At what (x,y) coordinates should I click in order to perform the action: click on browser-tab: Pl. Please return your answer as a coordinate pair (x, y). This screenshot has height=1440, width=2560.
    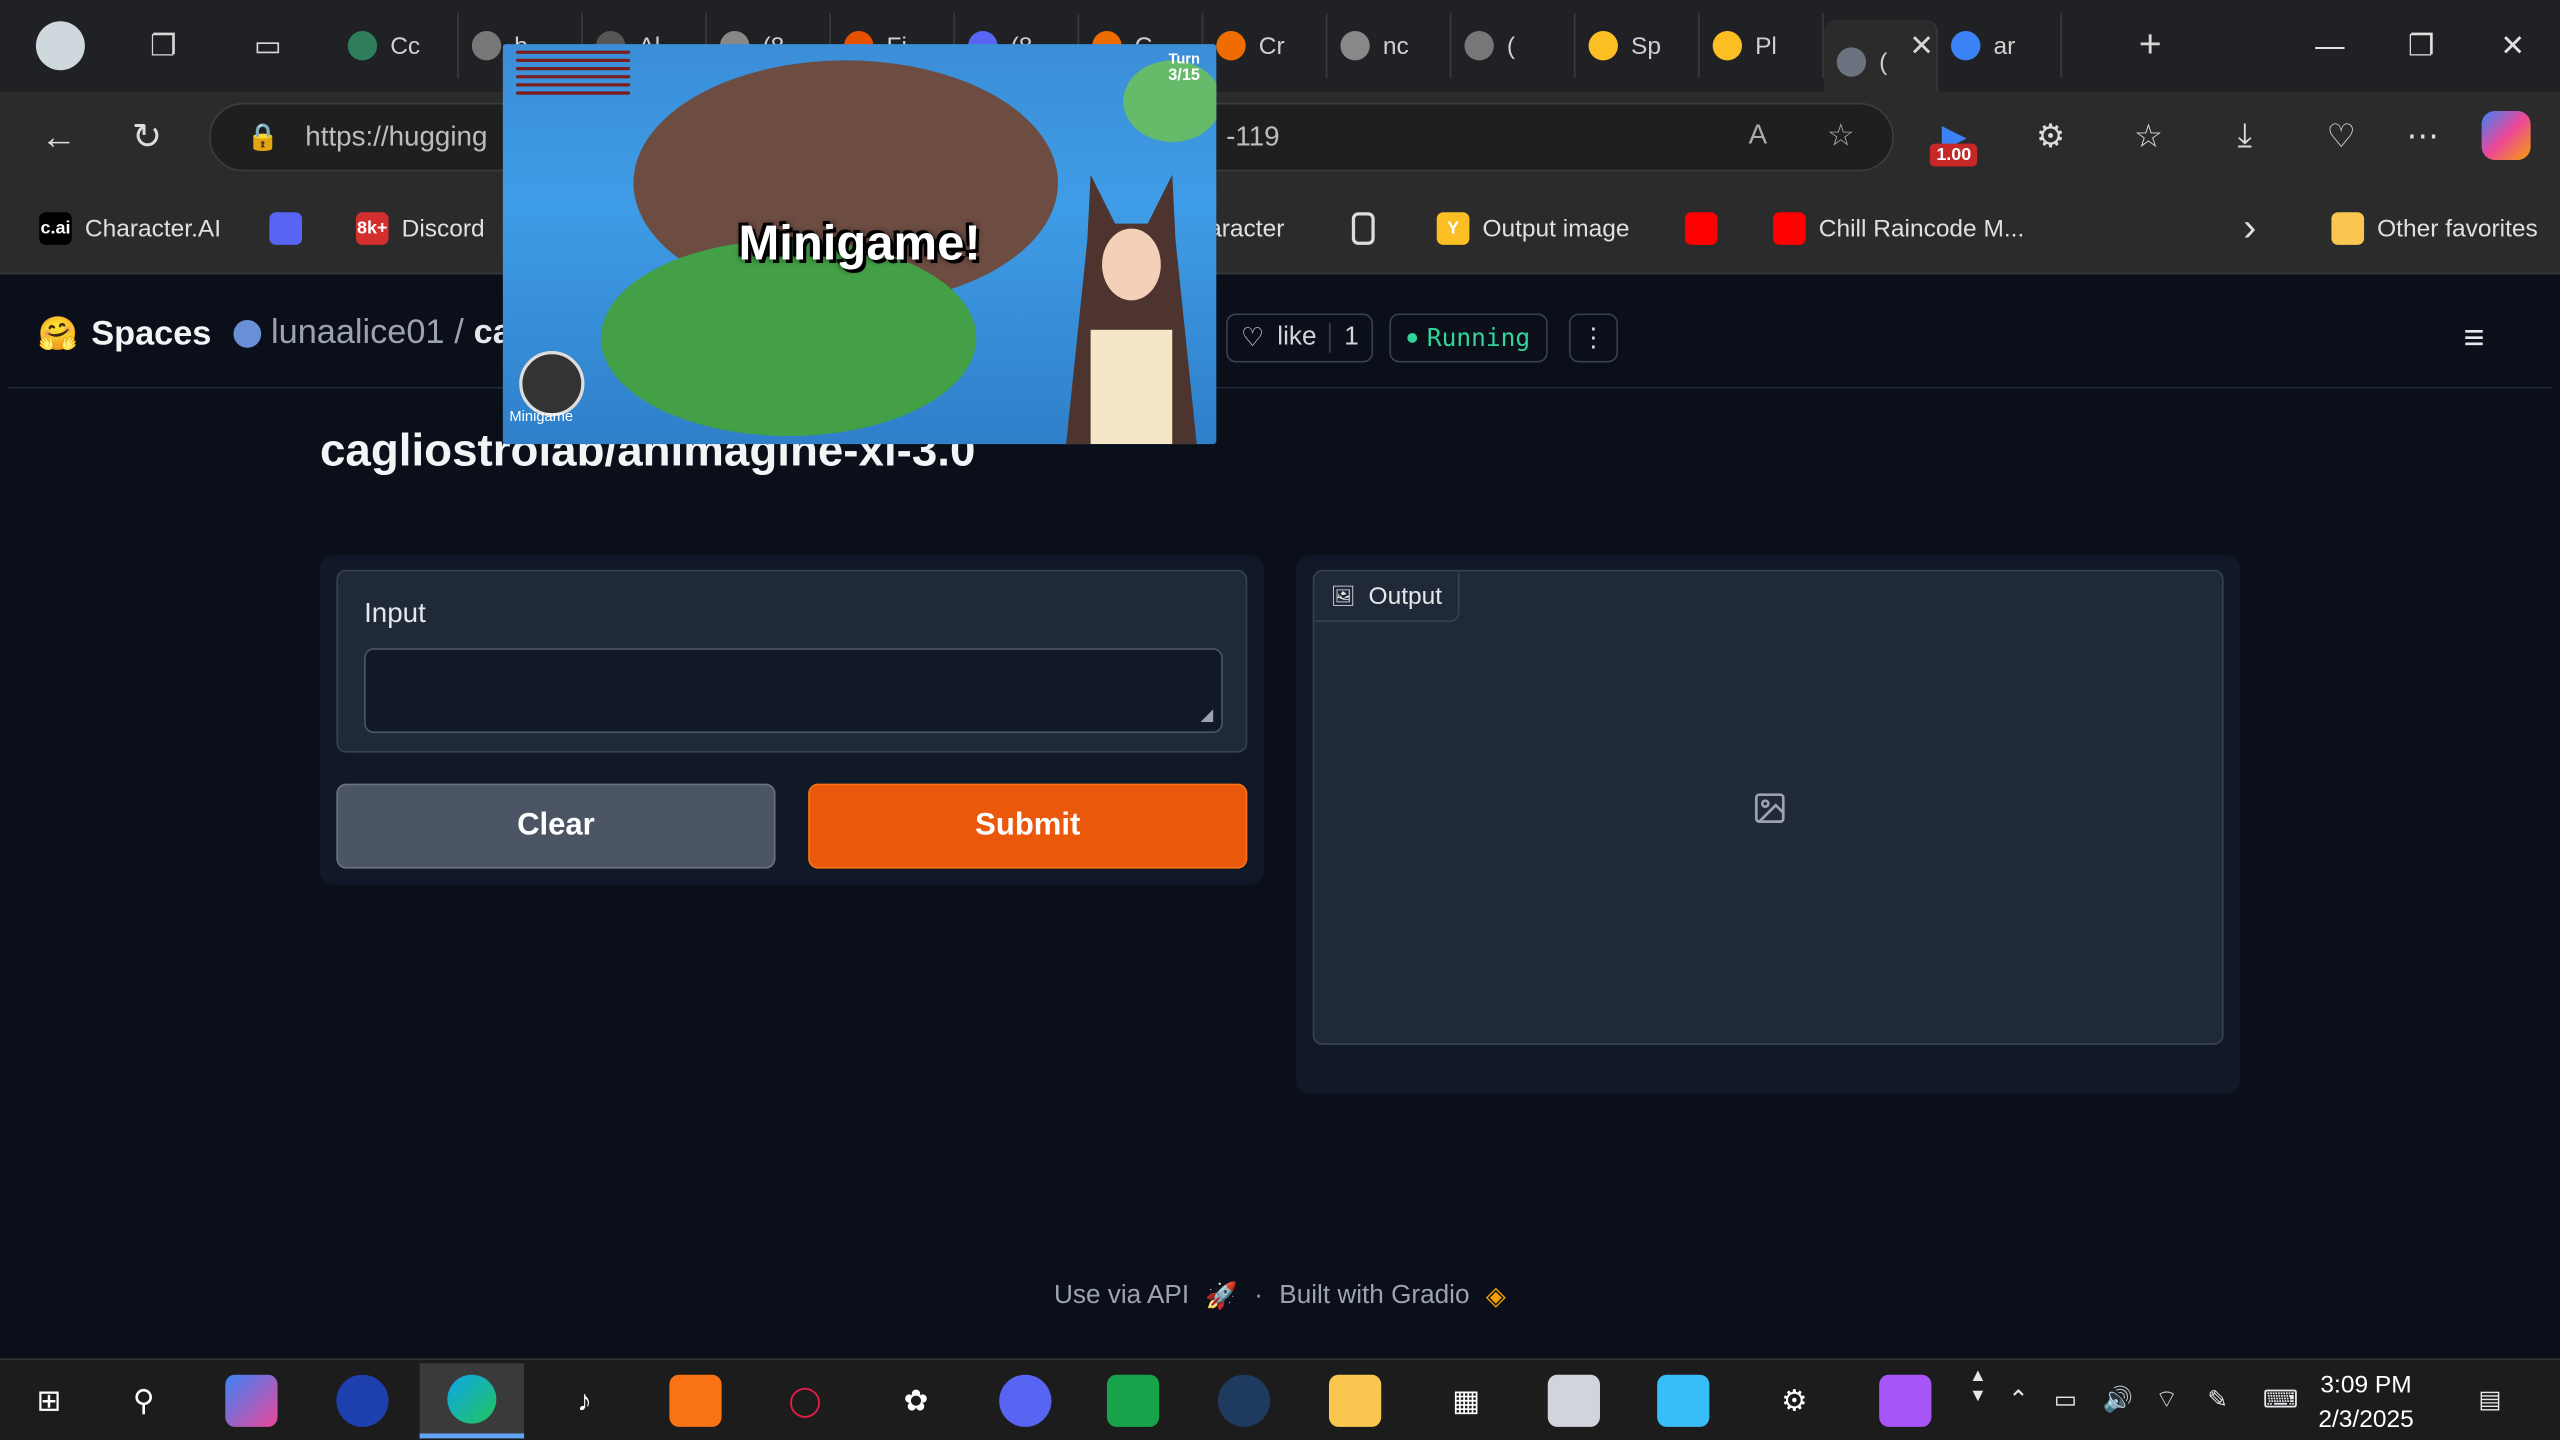
    Looking at the image, I should click on (1762, 46).